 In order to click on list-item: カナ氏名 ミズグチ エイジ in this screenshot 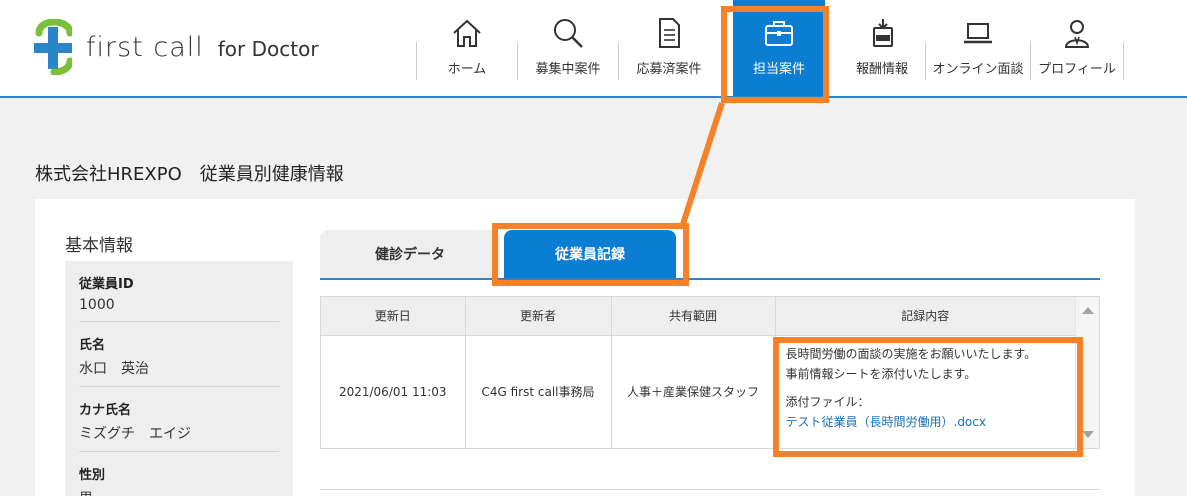, I will do `click(179, 419)`.